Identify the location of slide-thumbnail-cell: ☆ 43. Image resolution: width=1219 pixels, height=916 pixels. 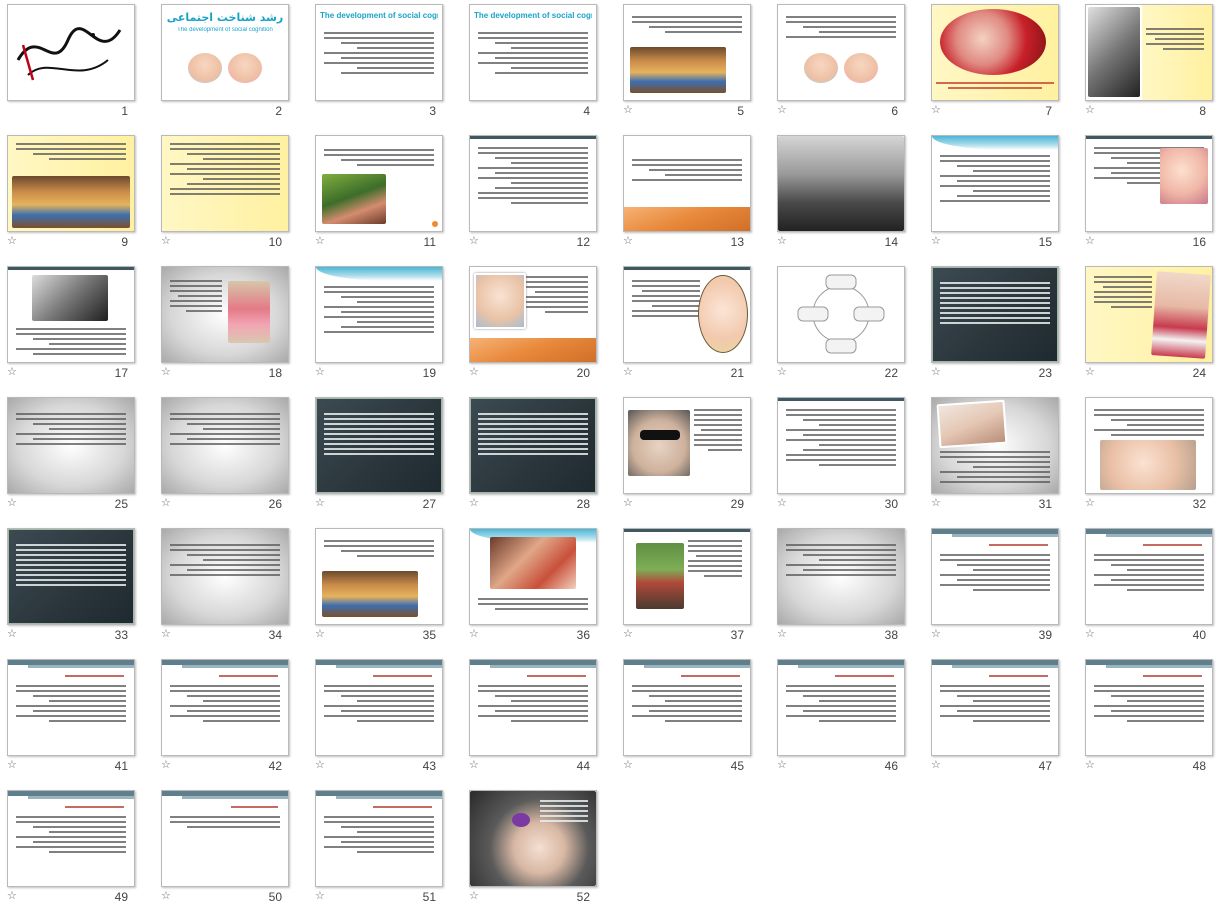
(386, 720).